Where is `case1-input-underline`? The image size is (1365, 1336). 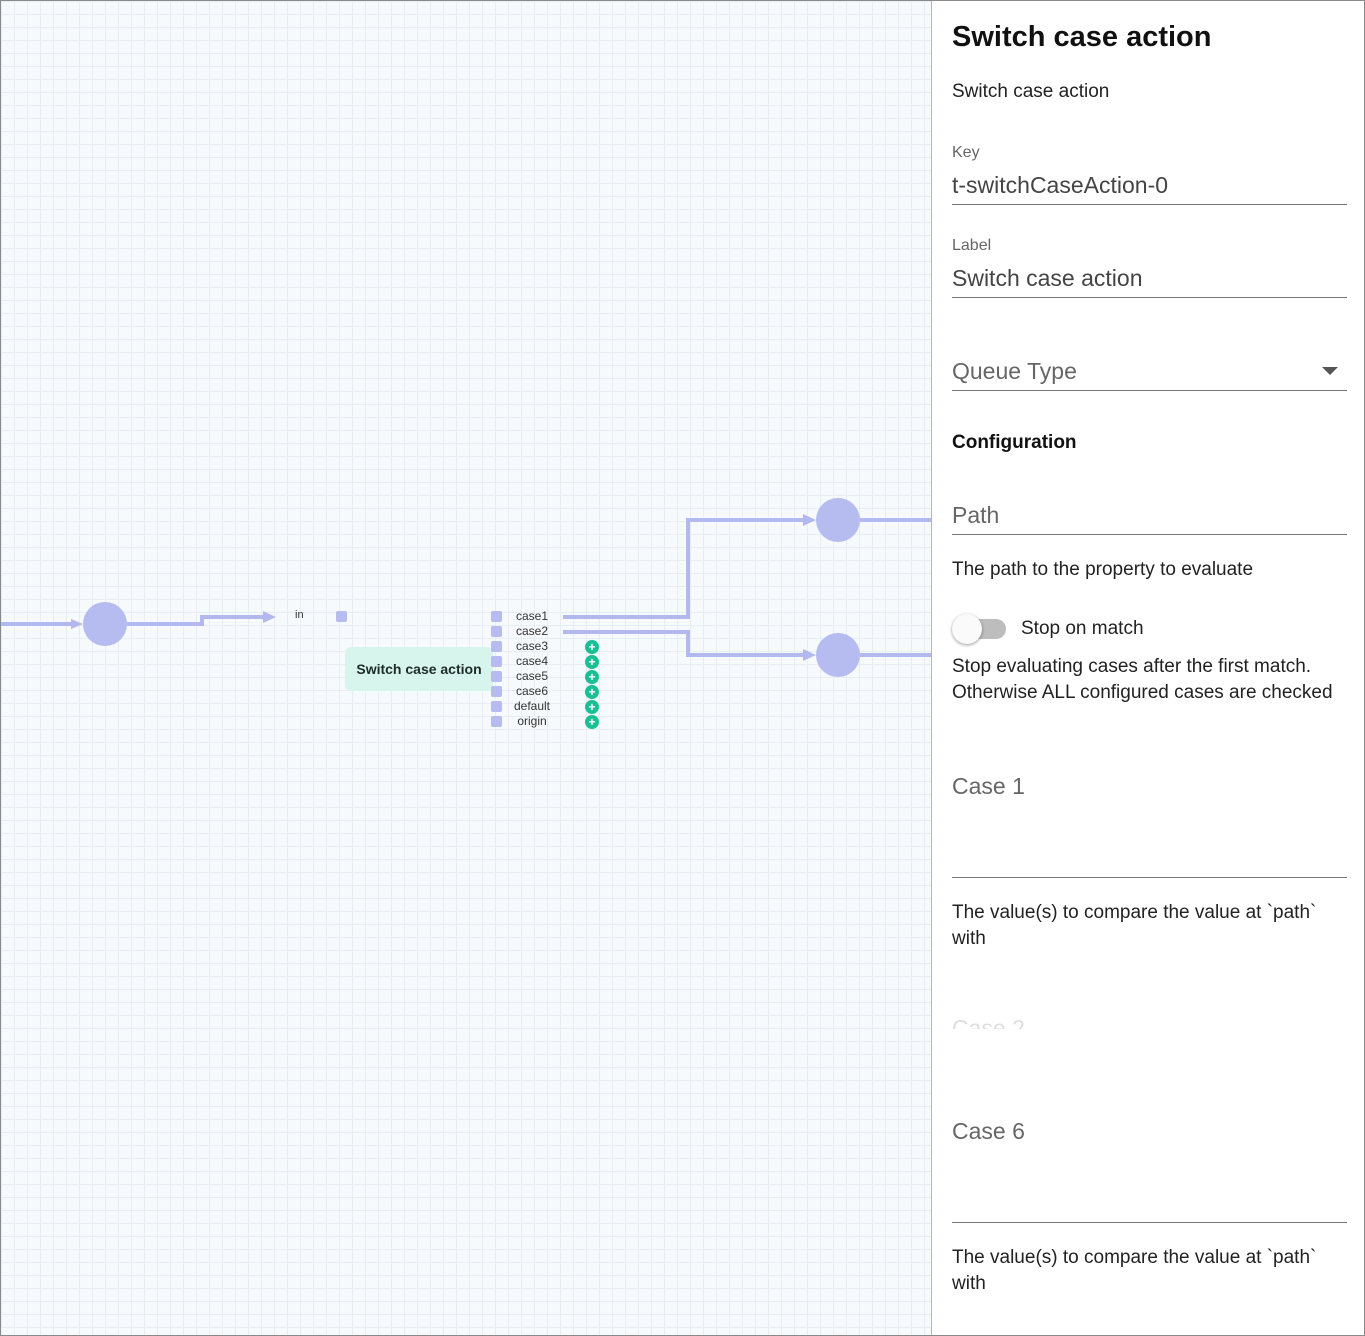 case1-input-underline is located at coordinates (1149, 877).